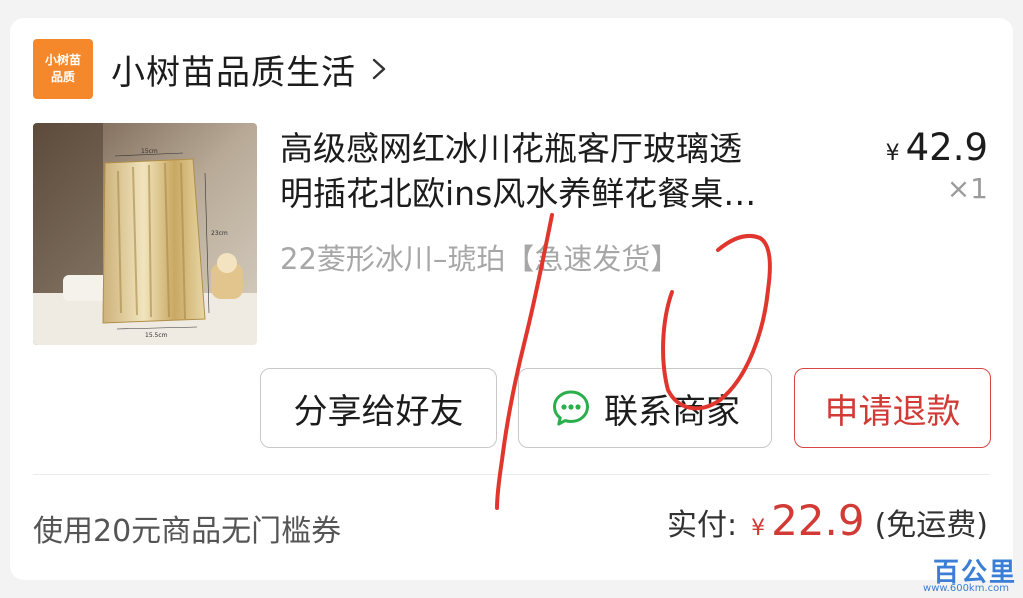 This screenshot has width=1023, height=598. Describe the element at coordinates (511, 148) in the screenshot. I see `product-title-line1: 高级感网红冰川花瓶客厅玻璃透` at that location.